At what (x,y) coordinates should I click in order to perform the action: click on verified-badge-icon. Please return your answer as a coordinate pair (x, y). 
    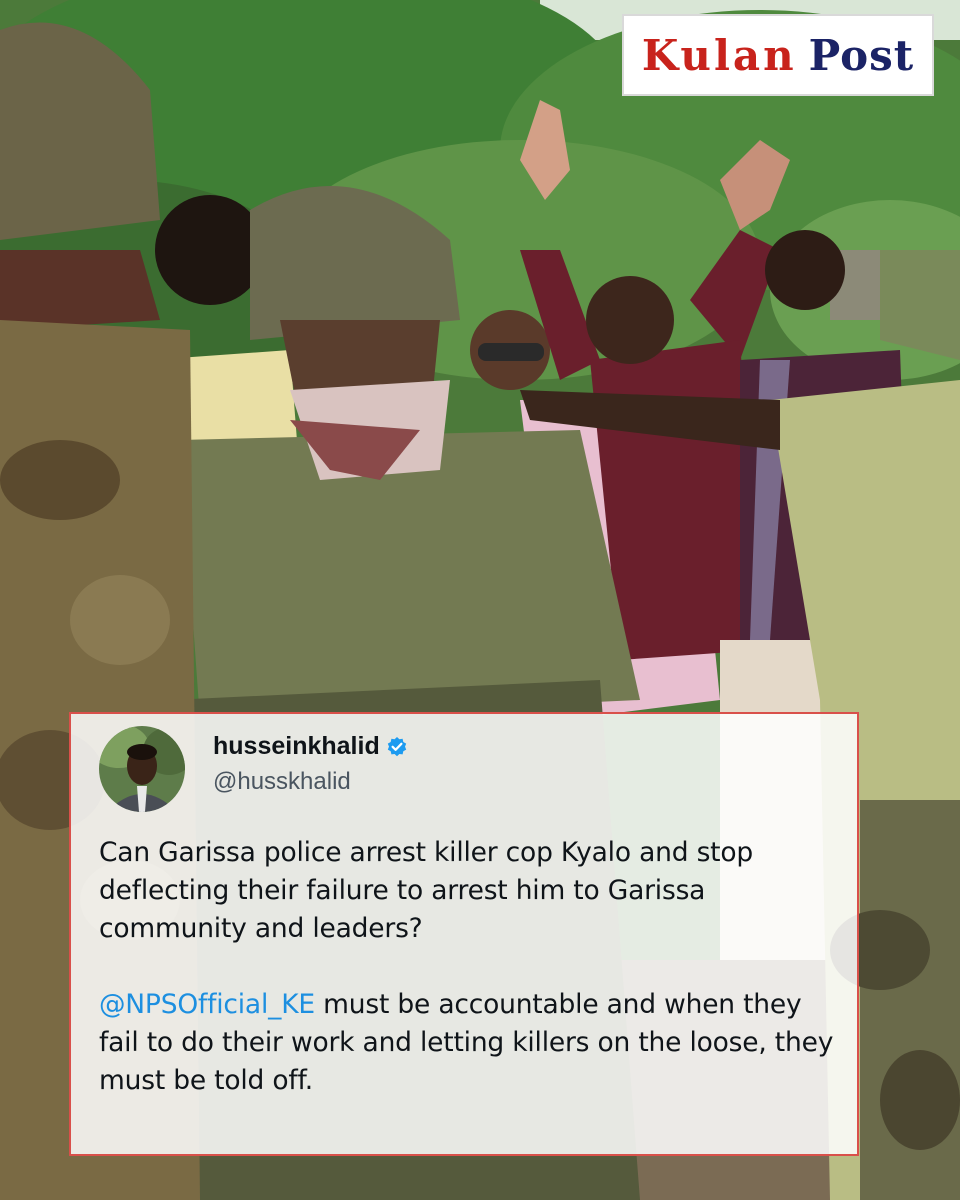
    Looking at the image, I should click on (397, 747).